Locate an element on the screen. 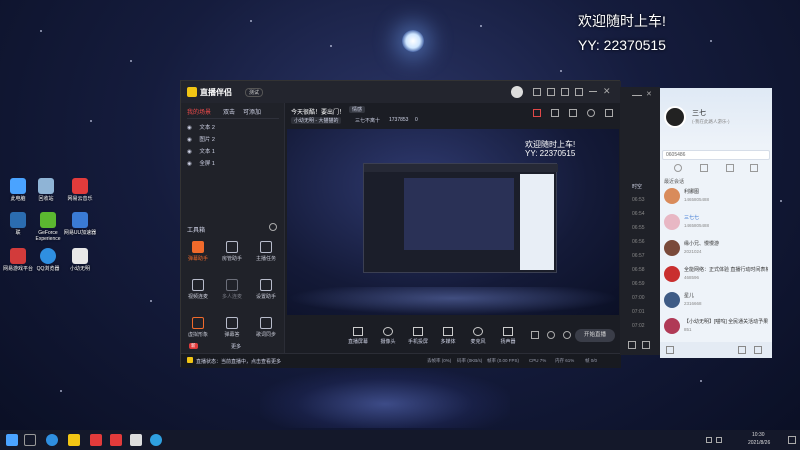 This screenshot has width=800, height=450. video-app-icon is located at coordinates (96, 440).